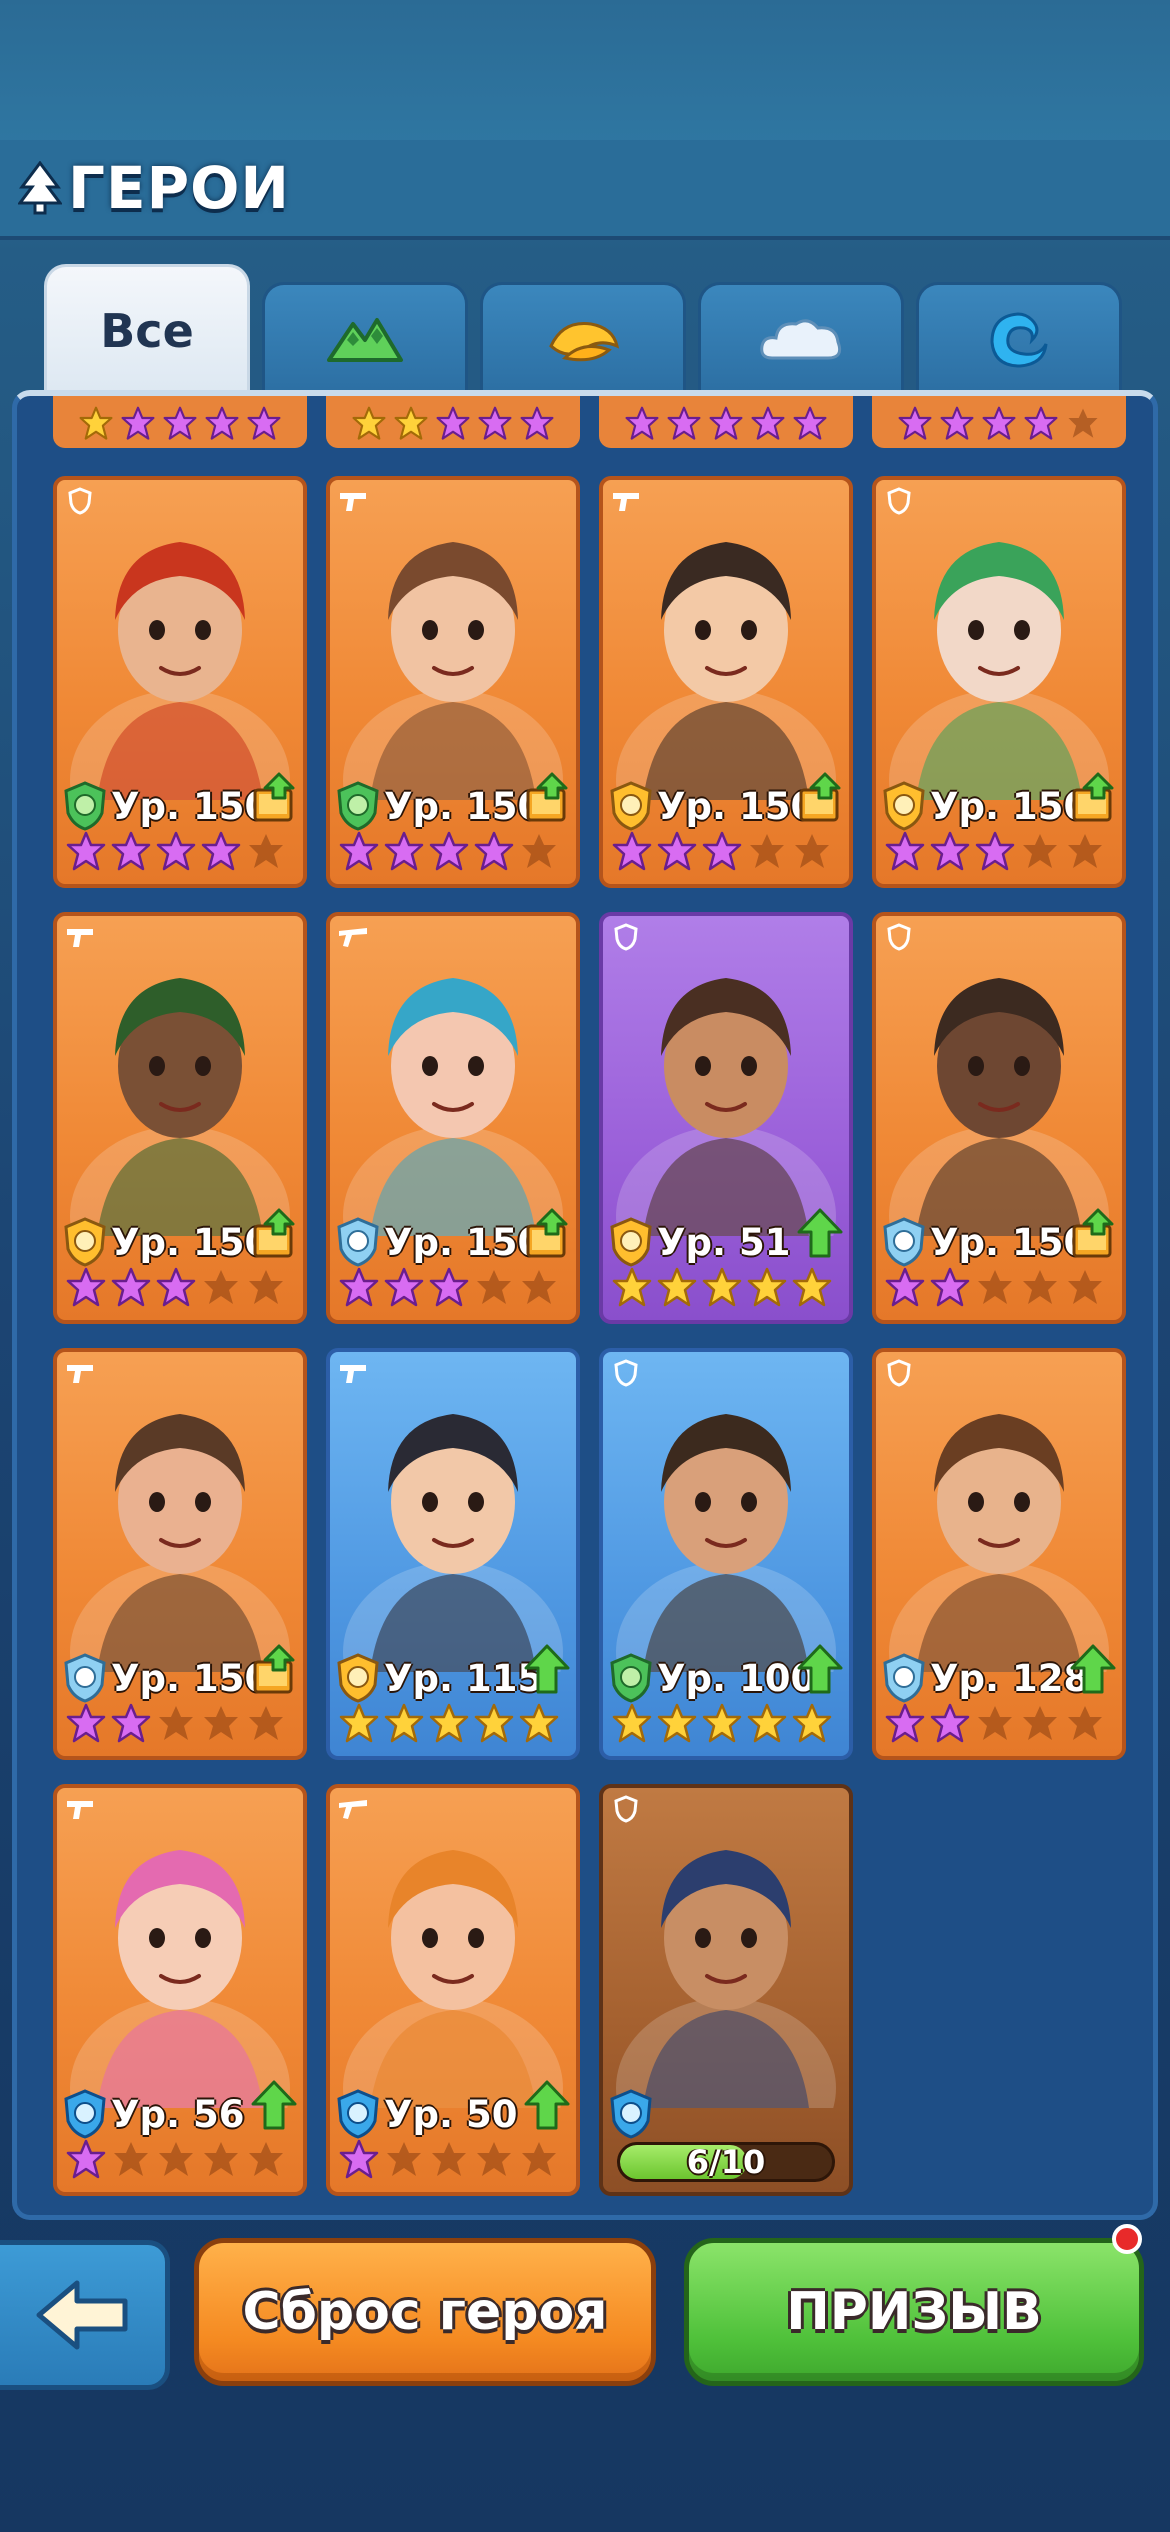  Describe the element at coordinates (81, 2315) in the screenshot. I see `arrow-left-icon` at that location.